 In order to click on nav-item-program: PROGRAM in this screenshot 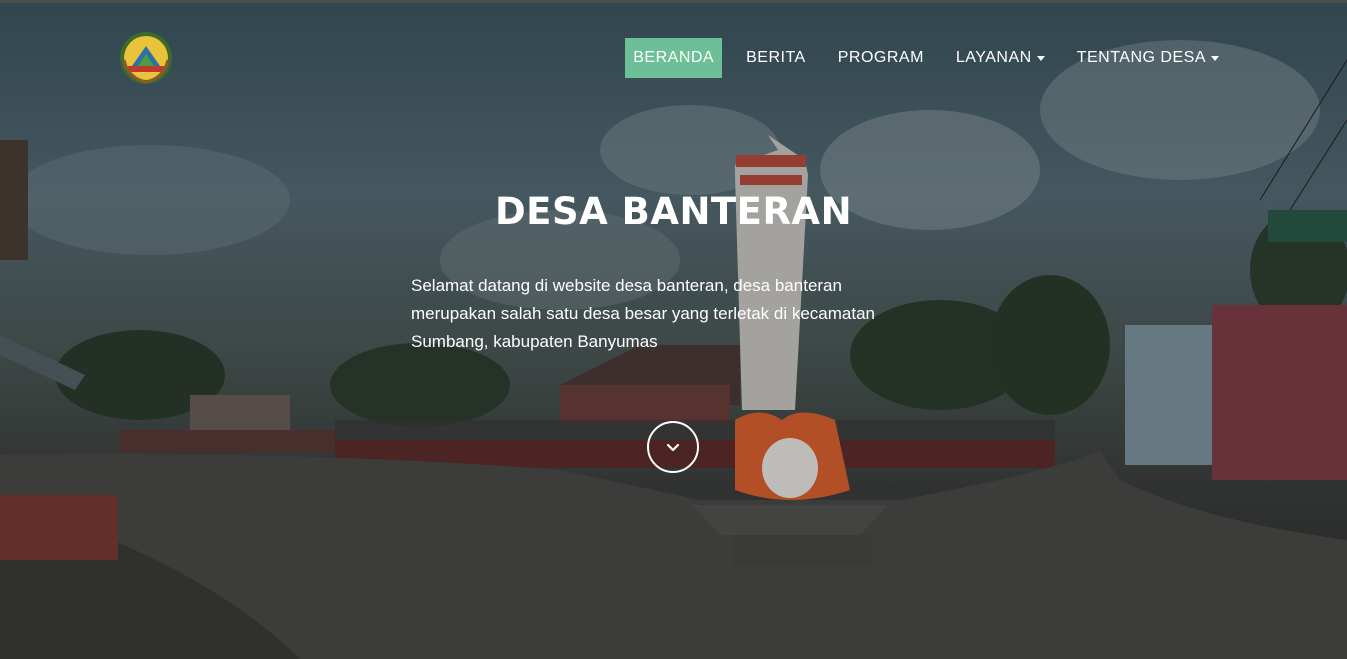, I will do `click(881, 58)`.